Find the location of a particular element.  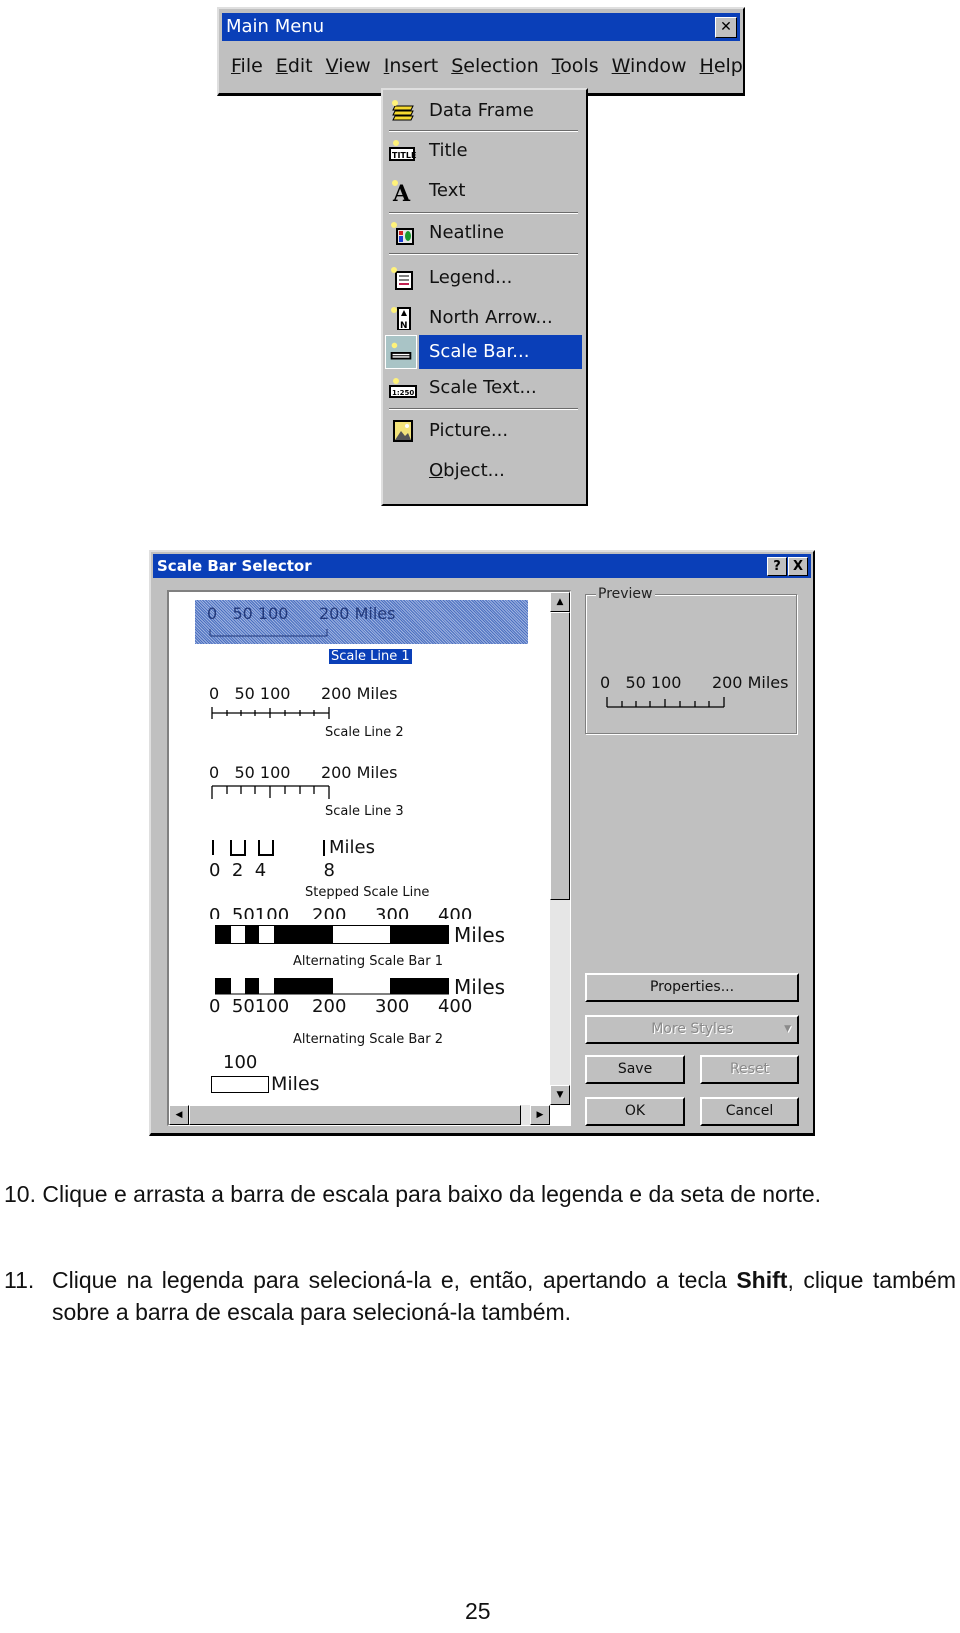

step-number: 11. is located at coordinates (19, 1280).